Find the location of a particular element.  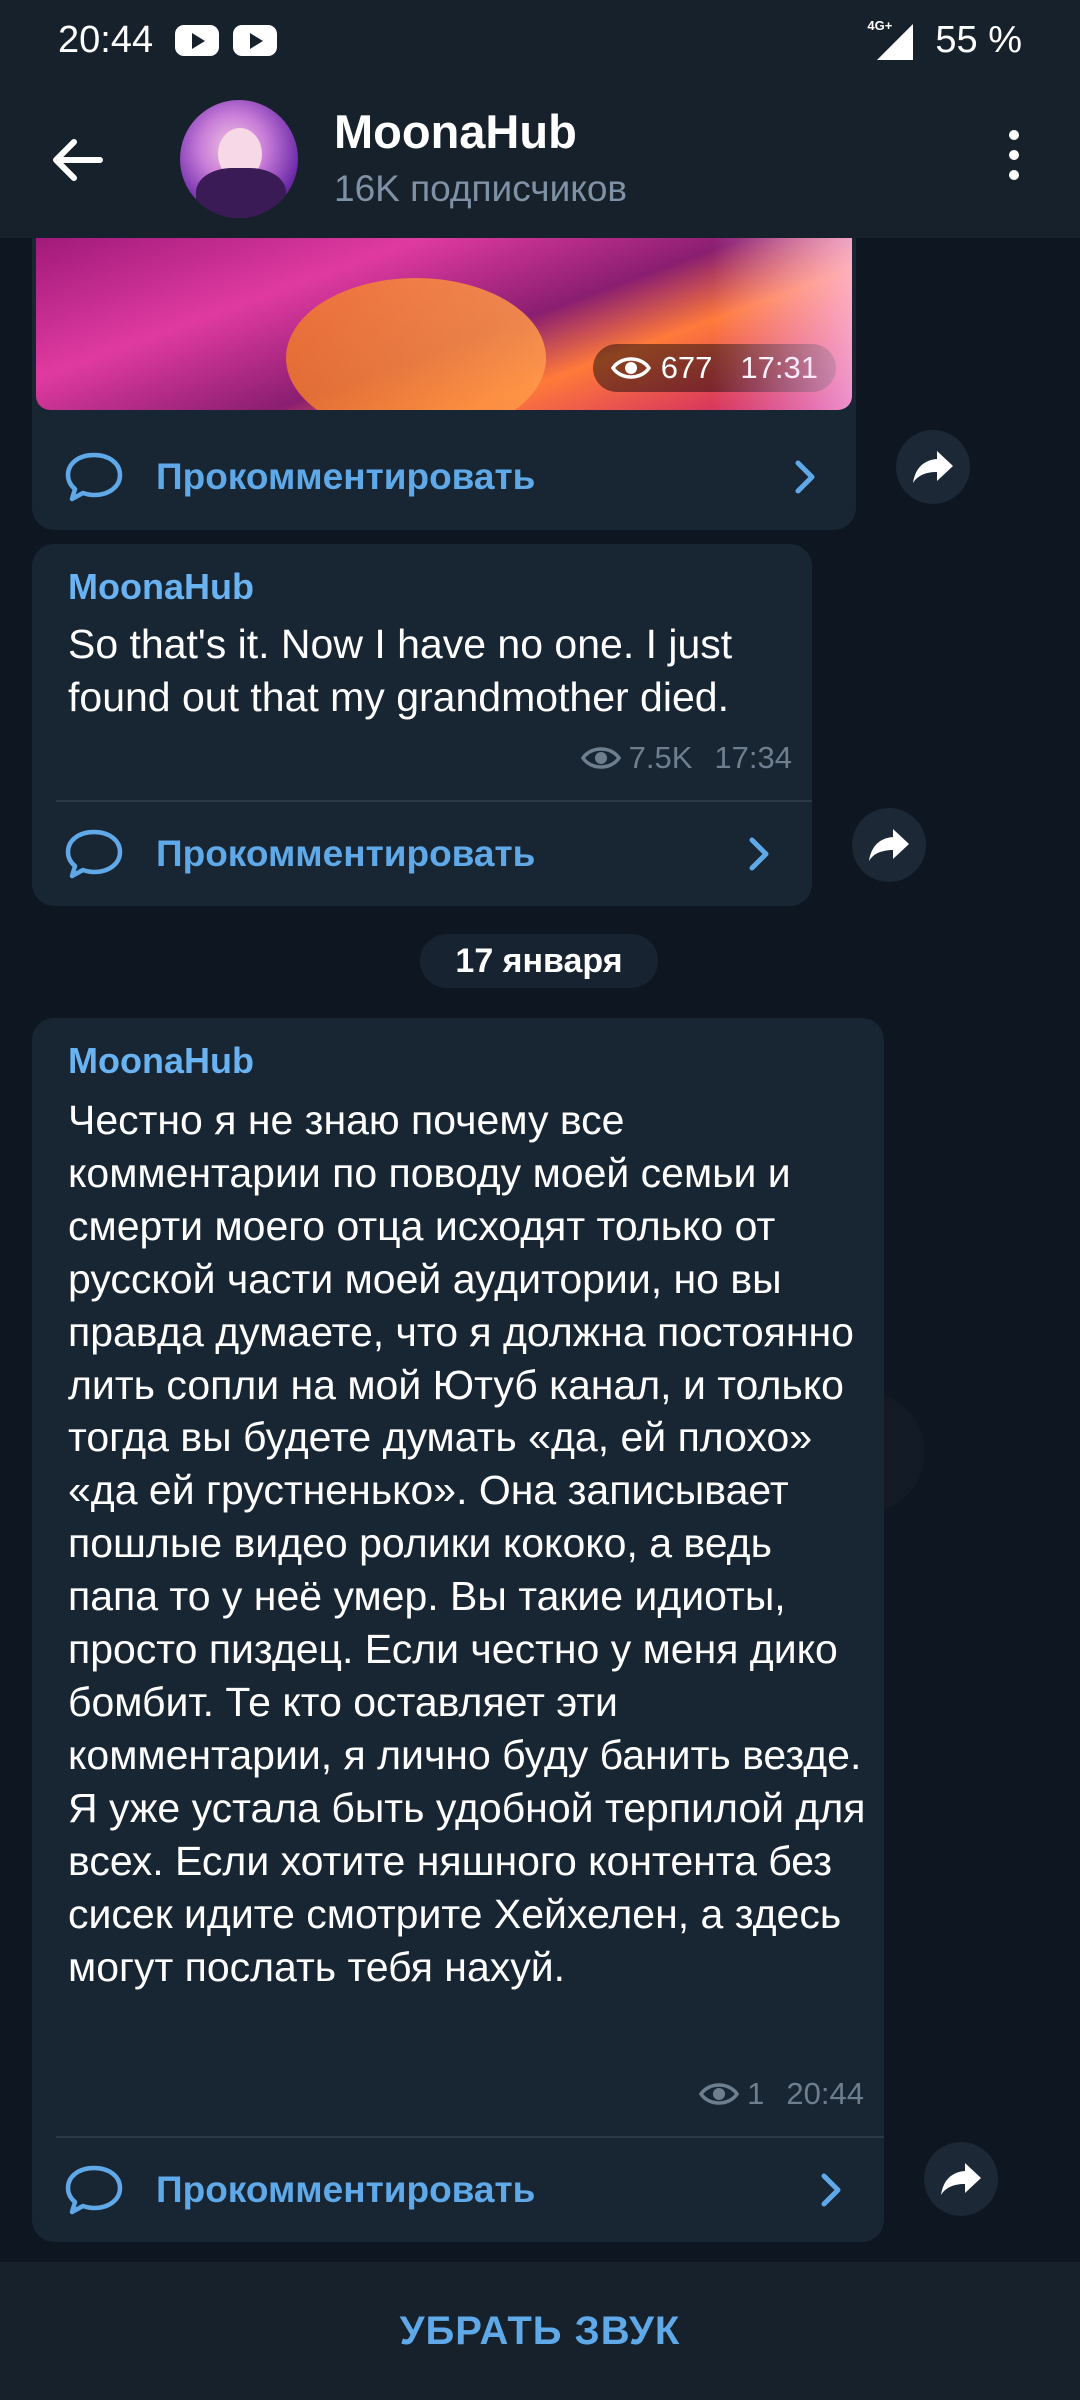

channel-header: MoonaHub 16K подписчиков is located at coordinates (540, 159).